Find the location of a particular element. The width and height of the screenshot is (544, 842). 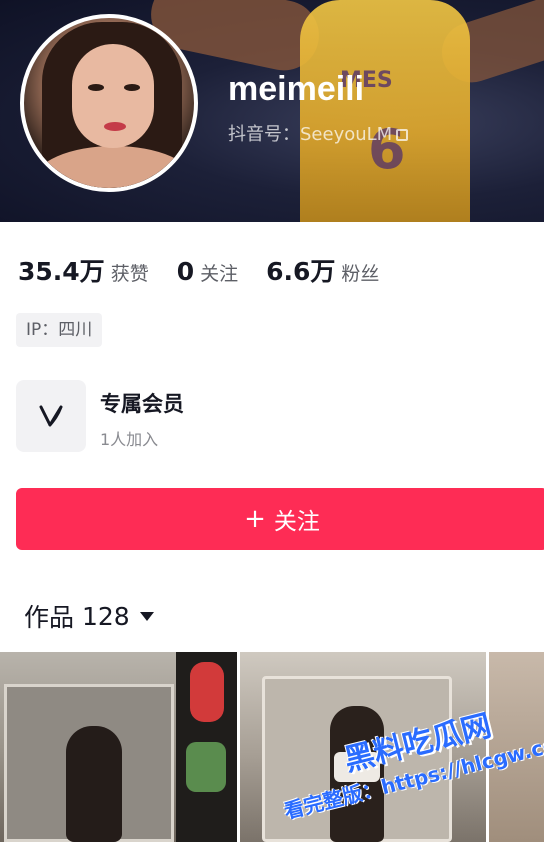

plus-icon: + is located at coordinates (255, 519).